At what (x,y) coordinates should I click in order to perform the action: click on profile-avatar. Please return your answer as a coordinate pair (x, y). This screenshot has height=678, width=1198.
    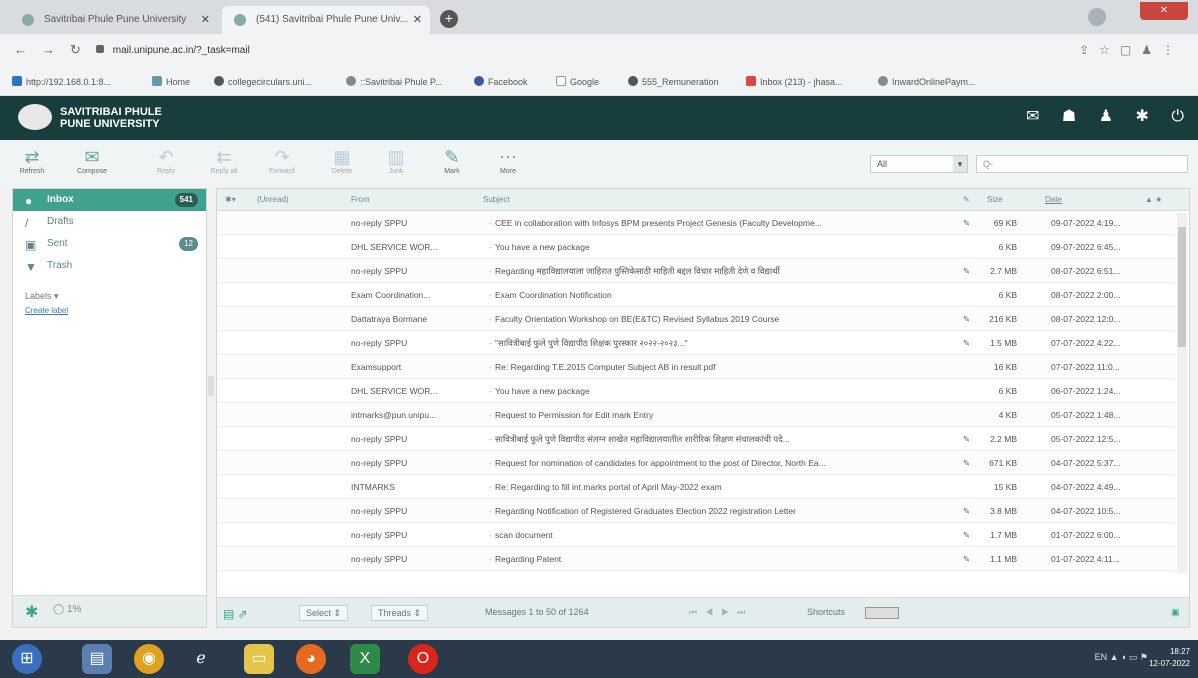
    Looking at the image, I should click on (1097, 17).